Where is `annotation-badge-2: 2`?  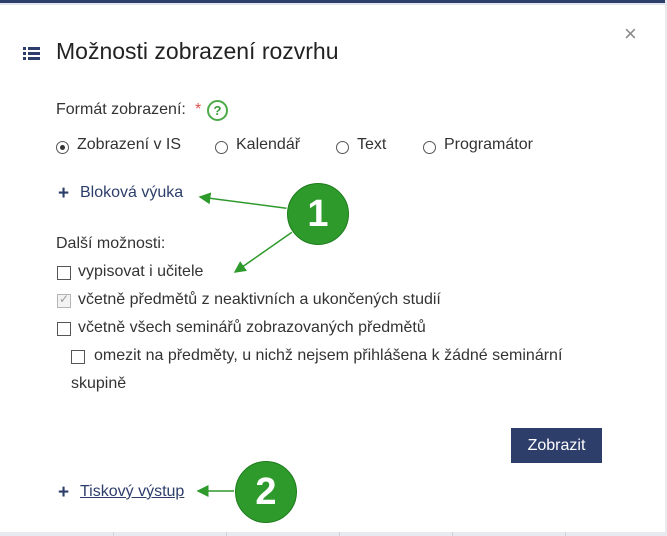 annotation-badge-2: 2 is located at coordinates (266, 492).